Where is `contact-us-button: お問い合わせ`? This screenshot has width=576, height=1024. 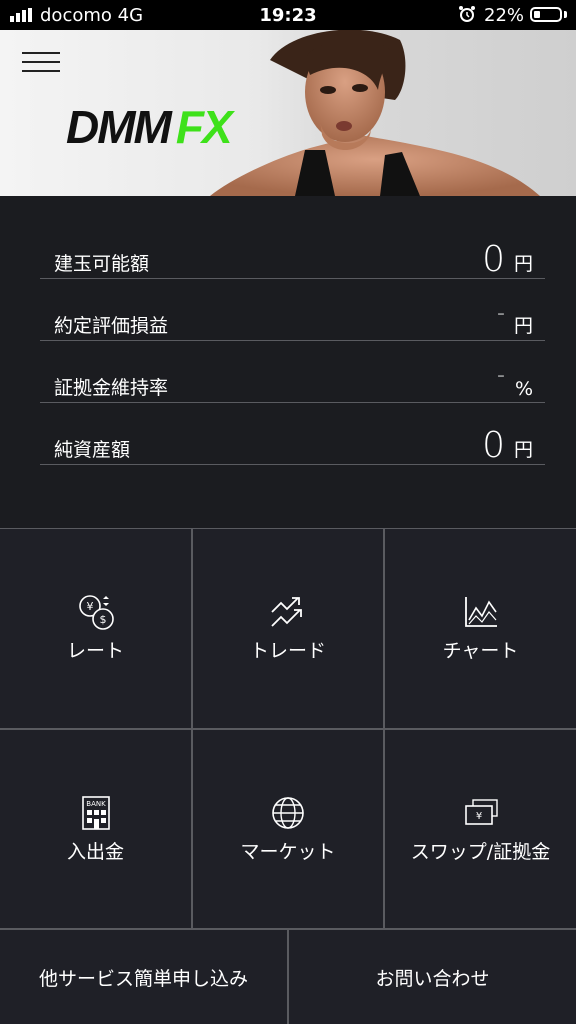
contact-us-button: お問い合わせ is located at coordinates (432, 977).